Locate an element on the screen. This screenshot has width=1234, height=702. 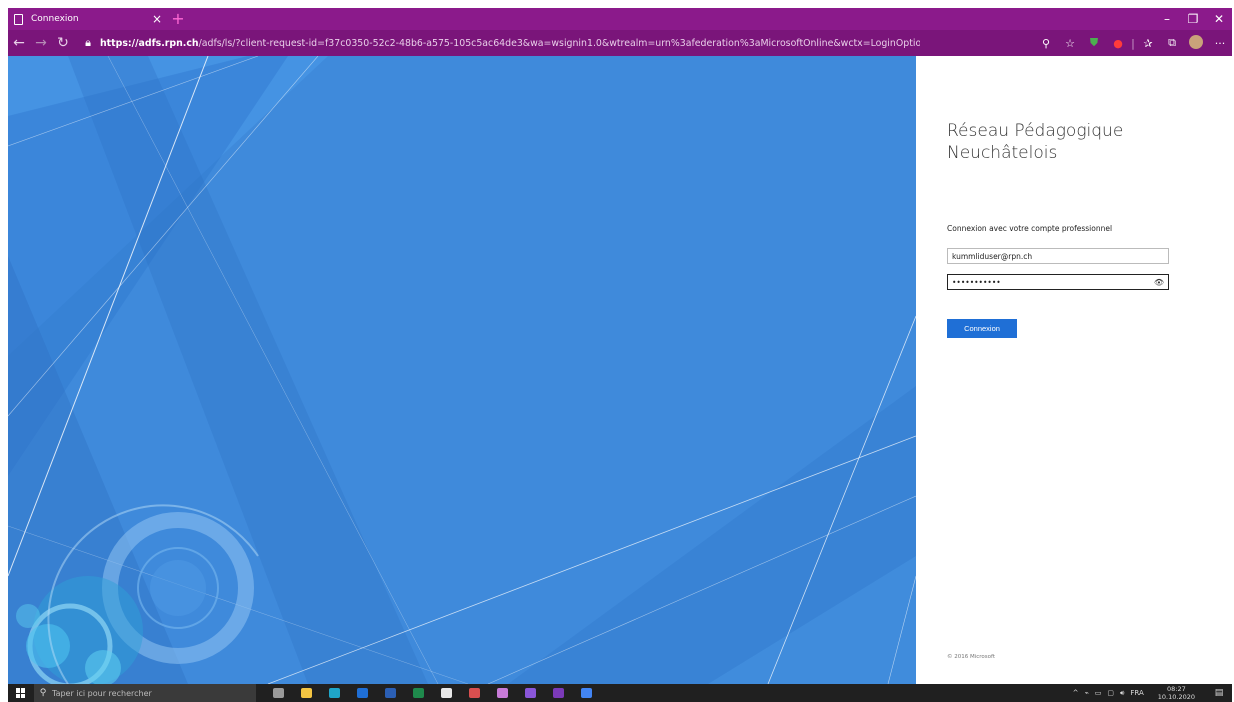
app-multicolor-taskbar-icon is located at coordinates (502, 693).